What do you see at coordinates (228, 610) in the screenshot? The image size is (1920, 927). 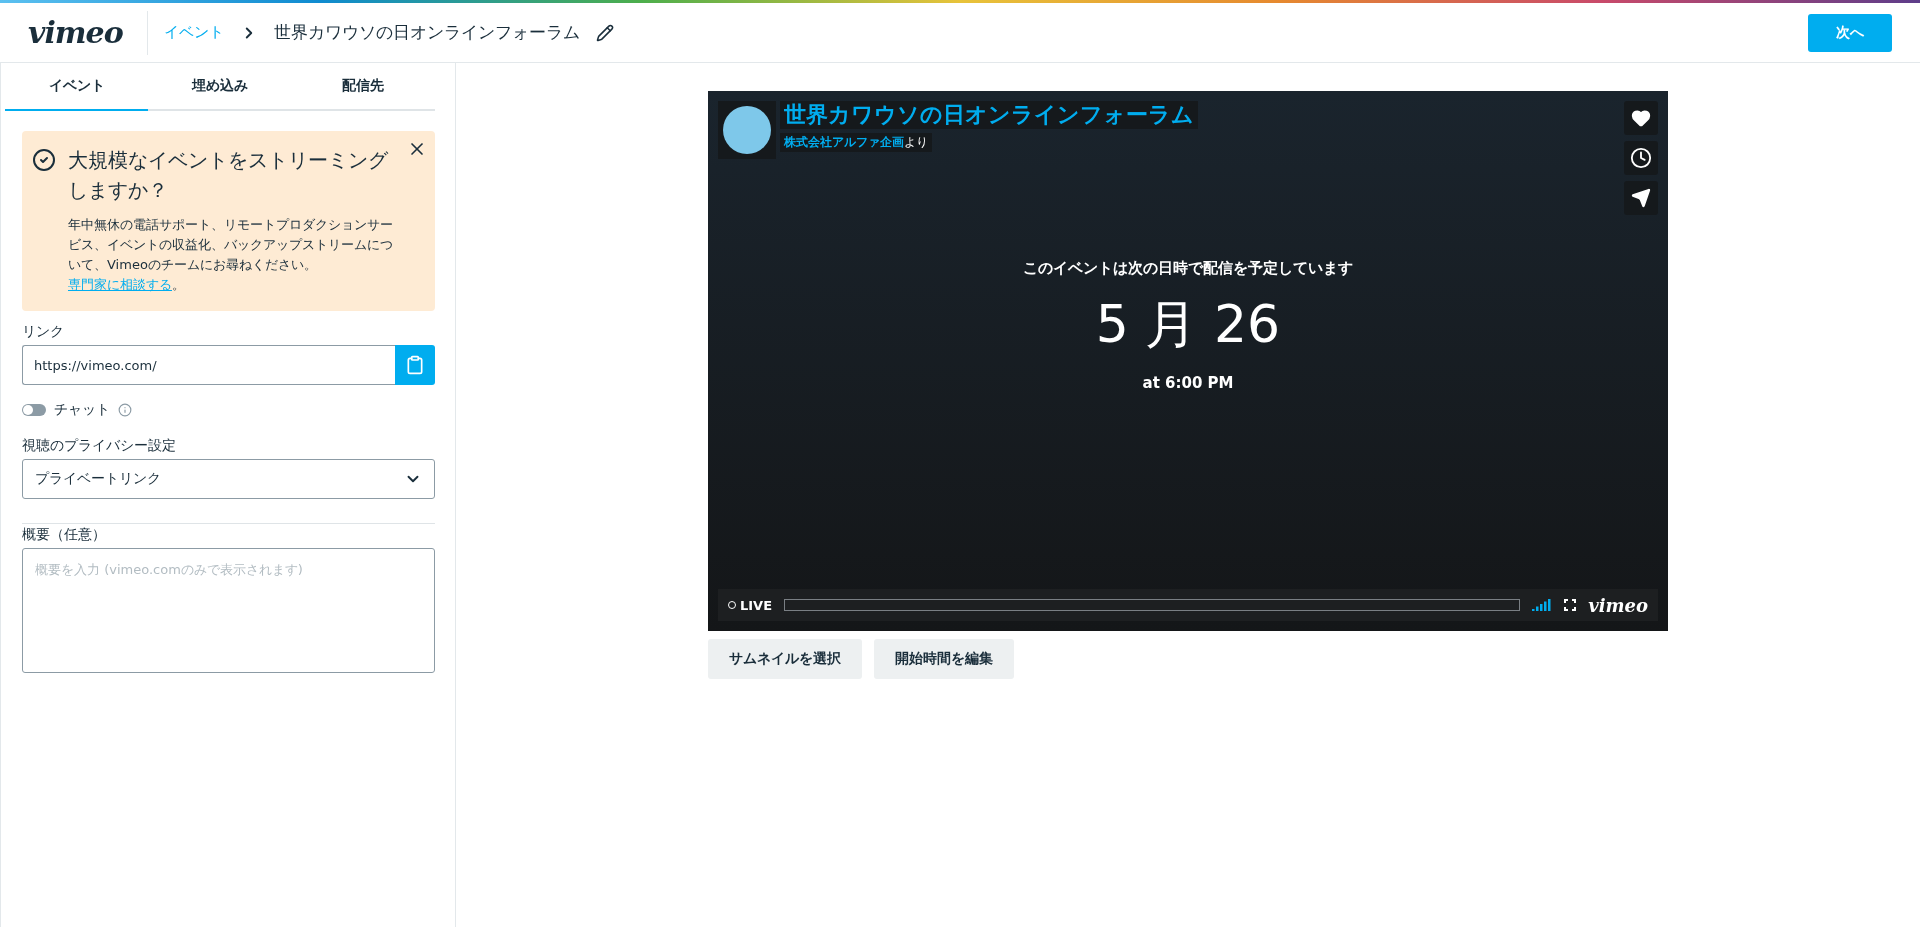 I see `description-field: 概要を入力 (vimeo.comのみで表示されます)` at bounding box center [228, 610].